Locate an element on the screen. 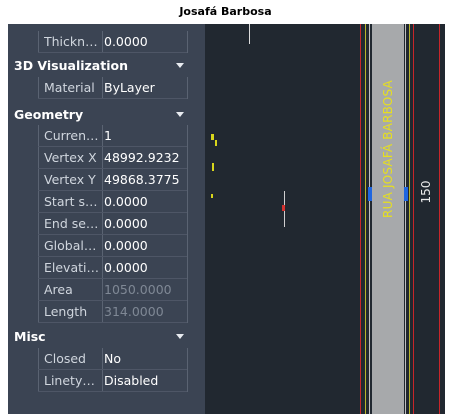 This screenshot has height=414, width=451. property-value: 1 is located at coordinates (145, 136).